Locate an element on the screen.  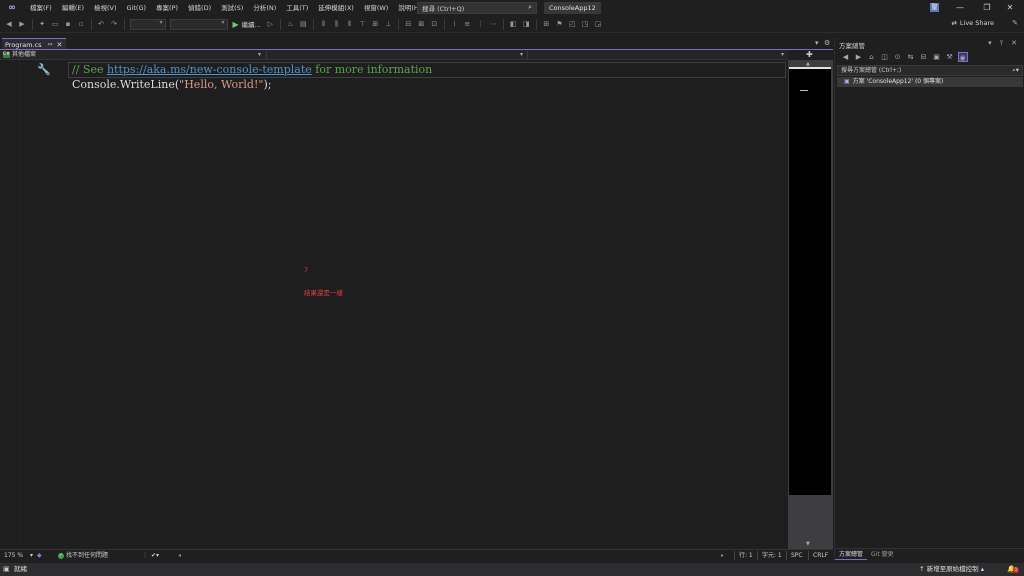
char-indicator: 字元: 1 is located at coordinates (771, 555).